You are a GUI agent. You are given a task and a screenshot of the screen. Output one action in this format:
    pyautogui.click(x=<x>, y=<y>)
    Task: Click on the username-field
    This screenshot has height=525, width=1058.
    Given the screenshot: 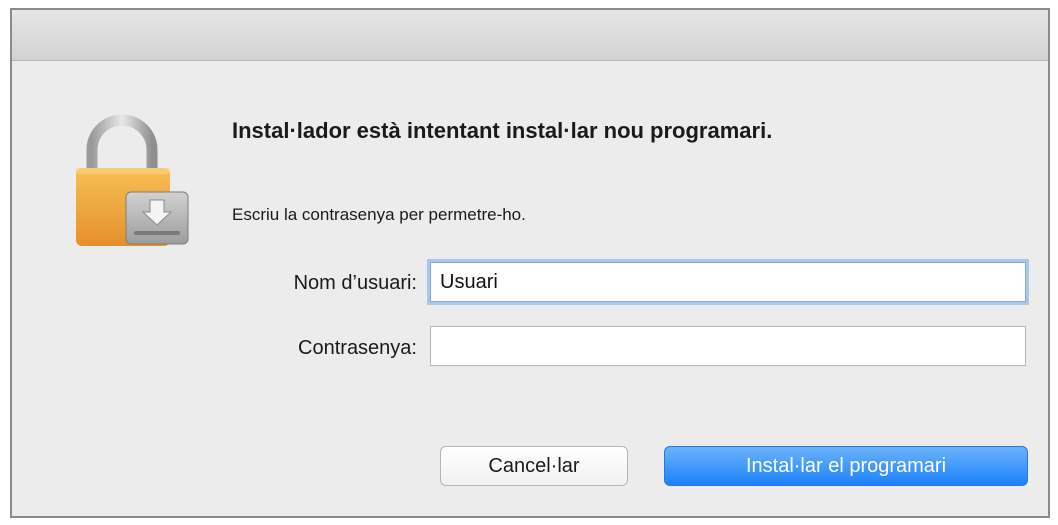 What is the action you would take?
    pyautogui.click(x=728, y=282)
    